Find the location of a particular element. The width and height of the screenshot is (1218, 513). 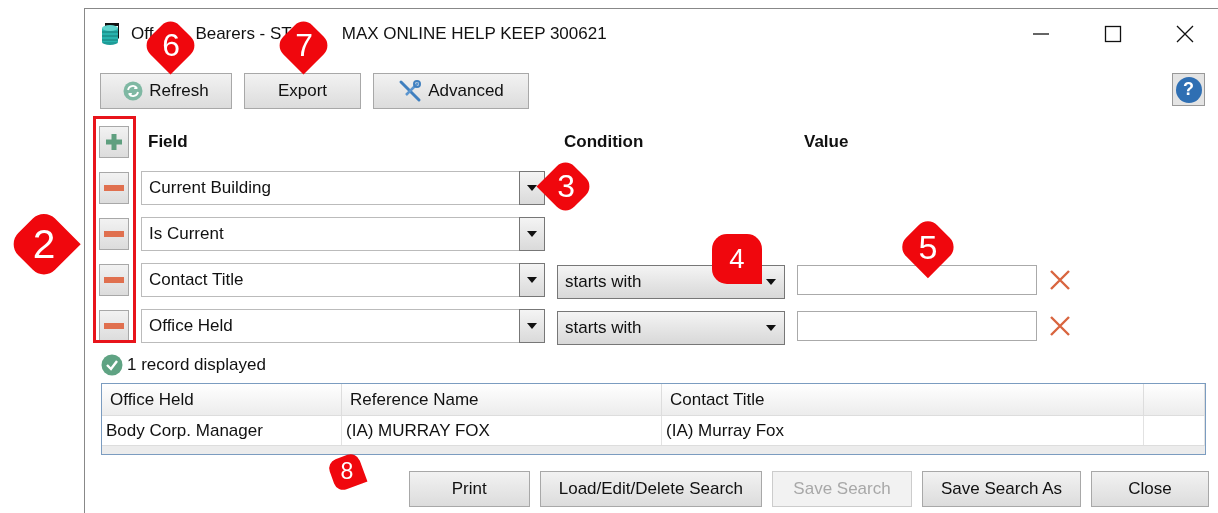

plus-icon is located at coordinates (114, 142).